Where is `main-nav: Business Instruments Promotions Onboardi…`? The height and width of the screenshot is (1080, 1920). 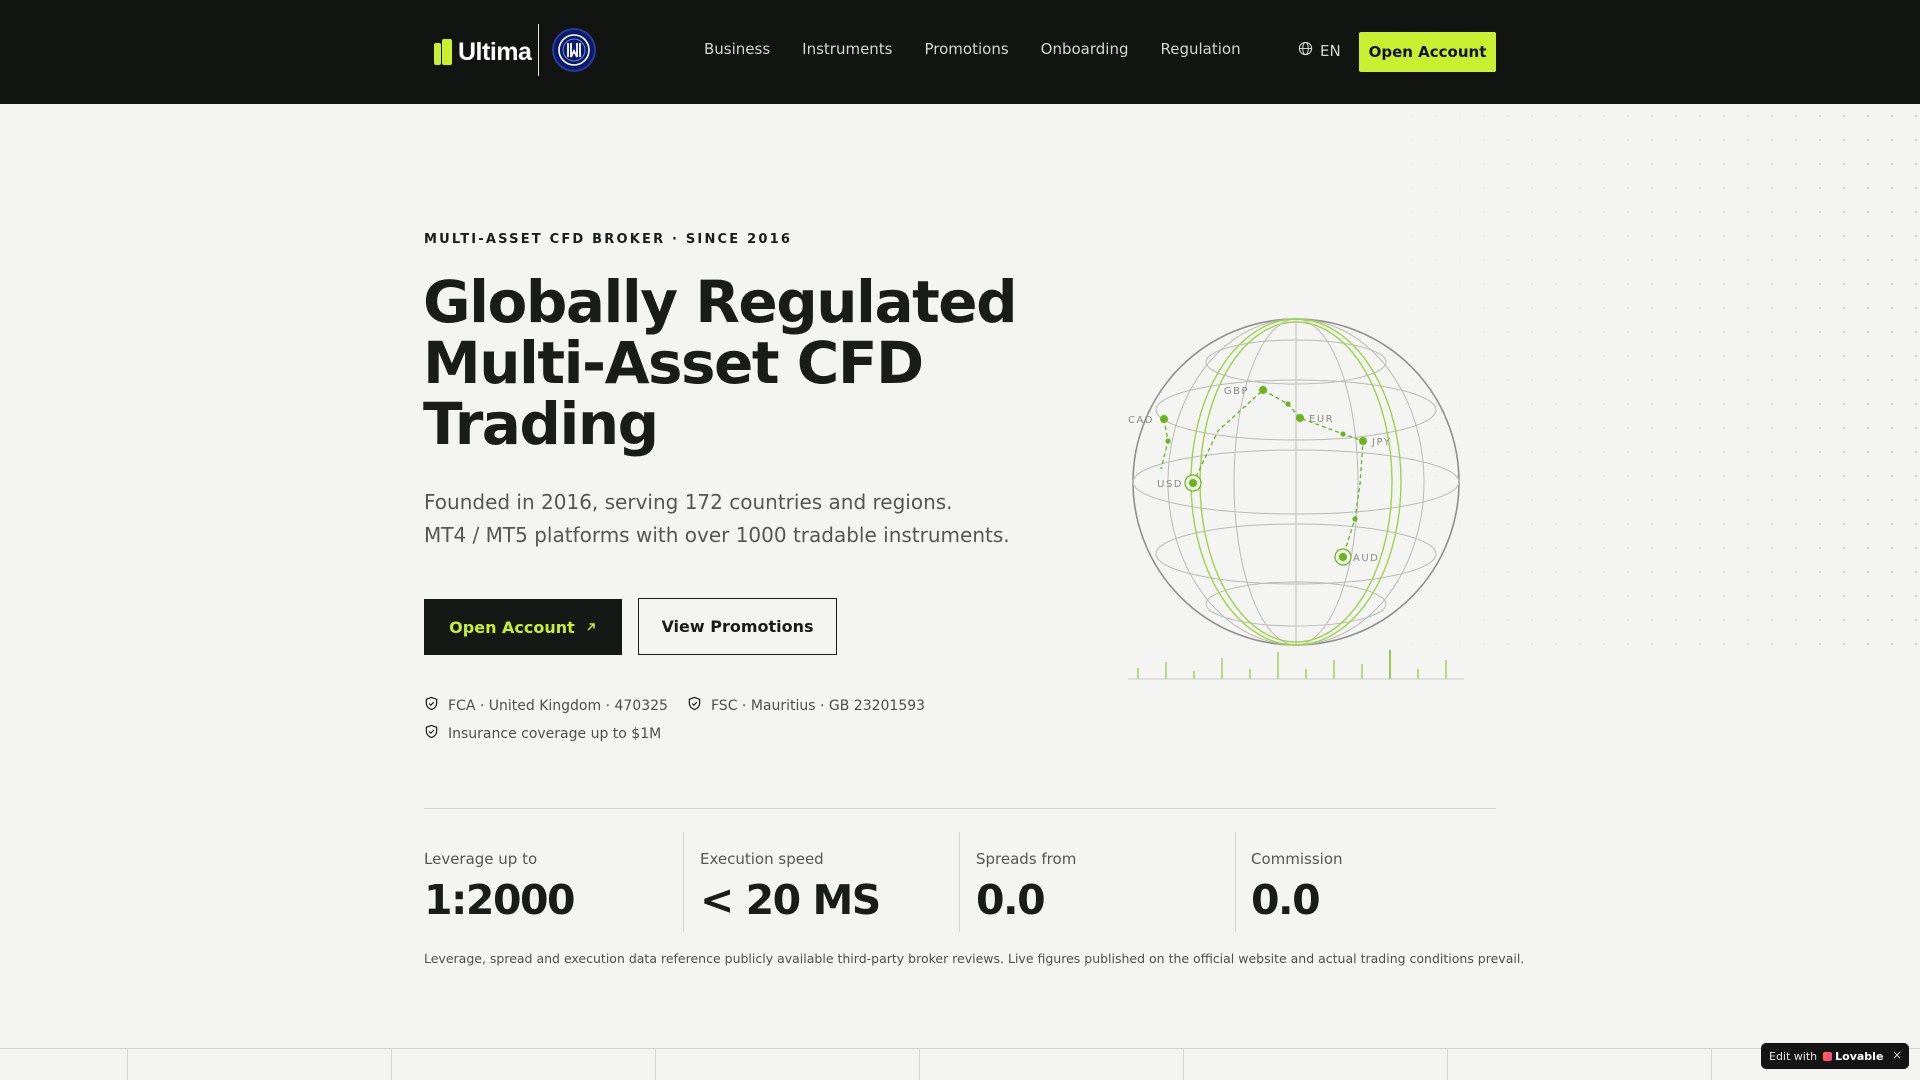 main-nav: Business Instruments Promotions Onboardi… is located at coordinates (988, 49).